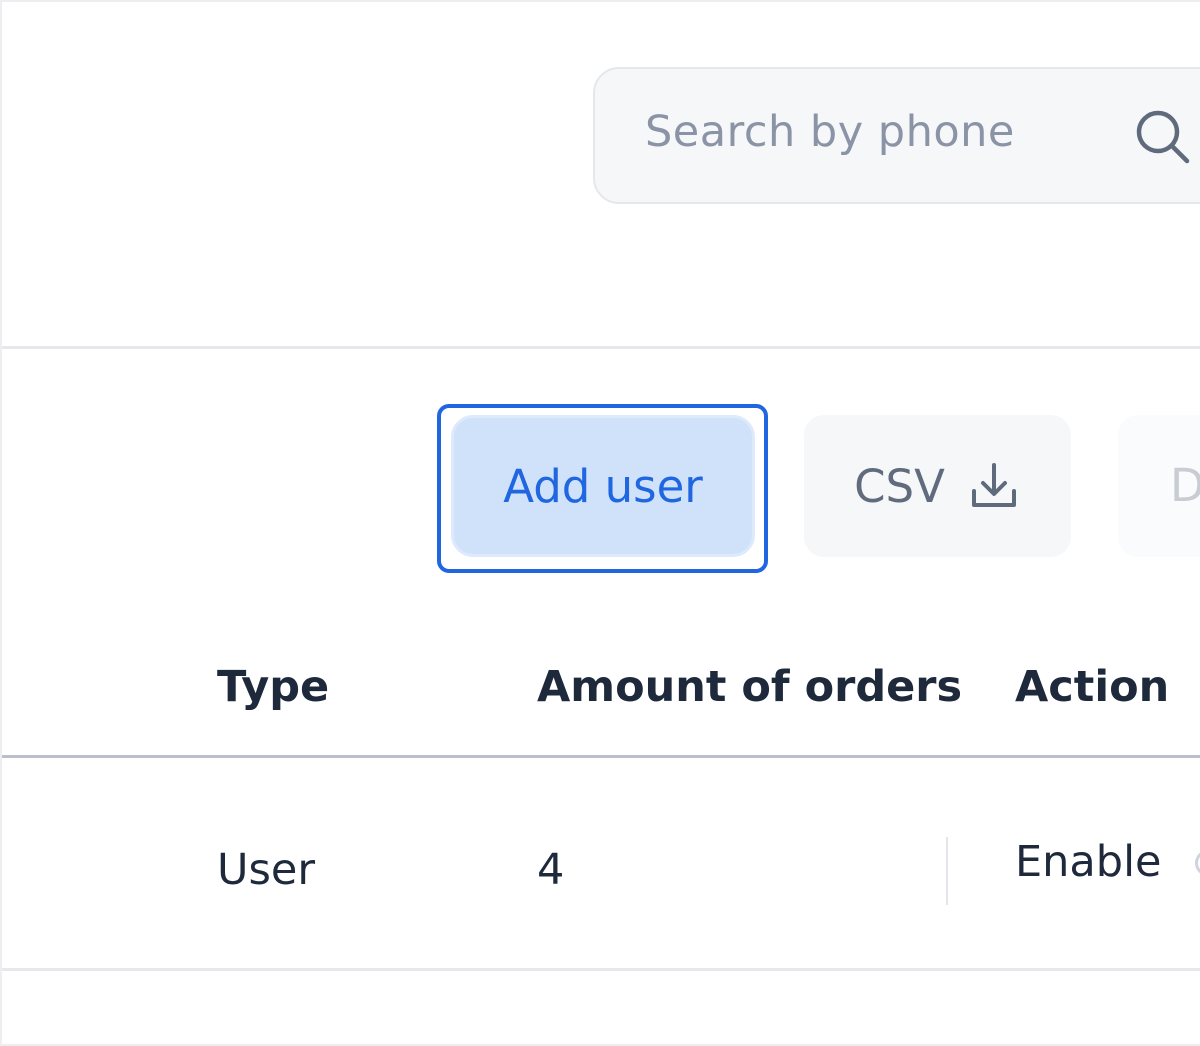 This screenshot has height=1046, width=1200. I want to click on column-header-action: Action, so click(1092, 687).